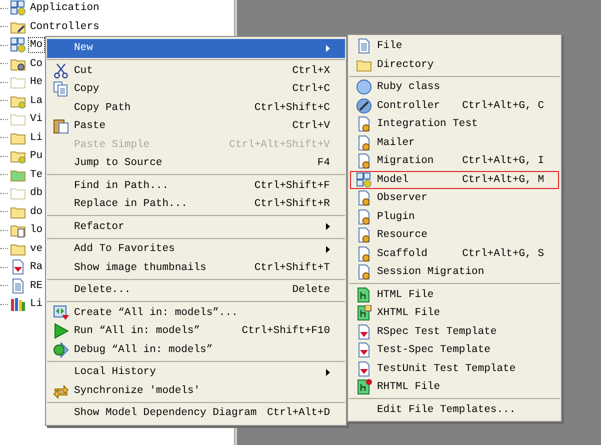  Describe the element at coordinates (65, 26) in the screenshot. I see `tree-item: Controllers` at that location.